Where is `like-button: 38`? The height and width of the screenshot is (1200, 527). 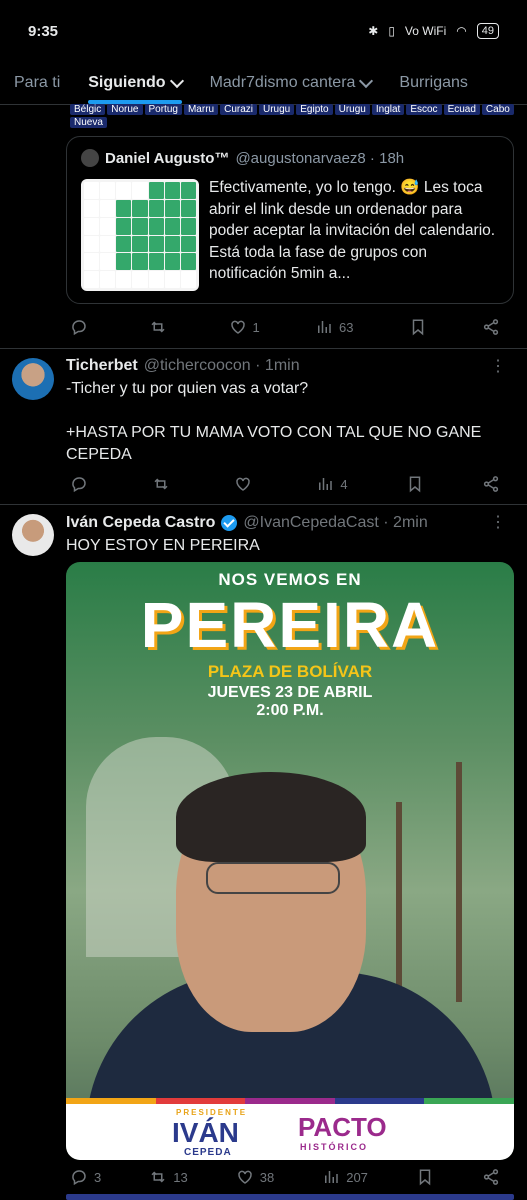 like-button: 38 is located at coordinates (255, 1177).